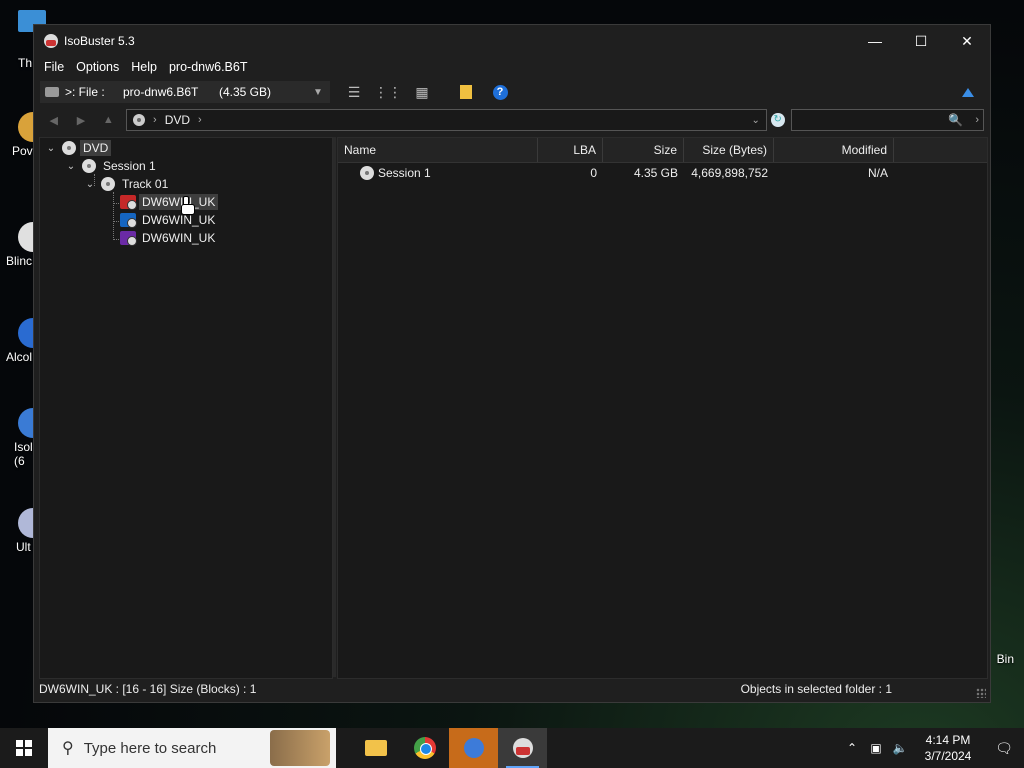 The width and height of the screenshot is (1024, 768). I want to click on eject-icon, so click(968, 92).